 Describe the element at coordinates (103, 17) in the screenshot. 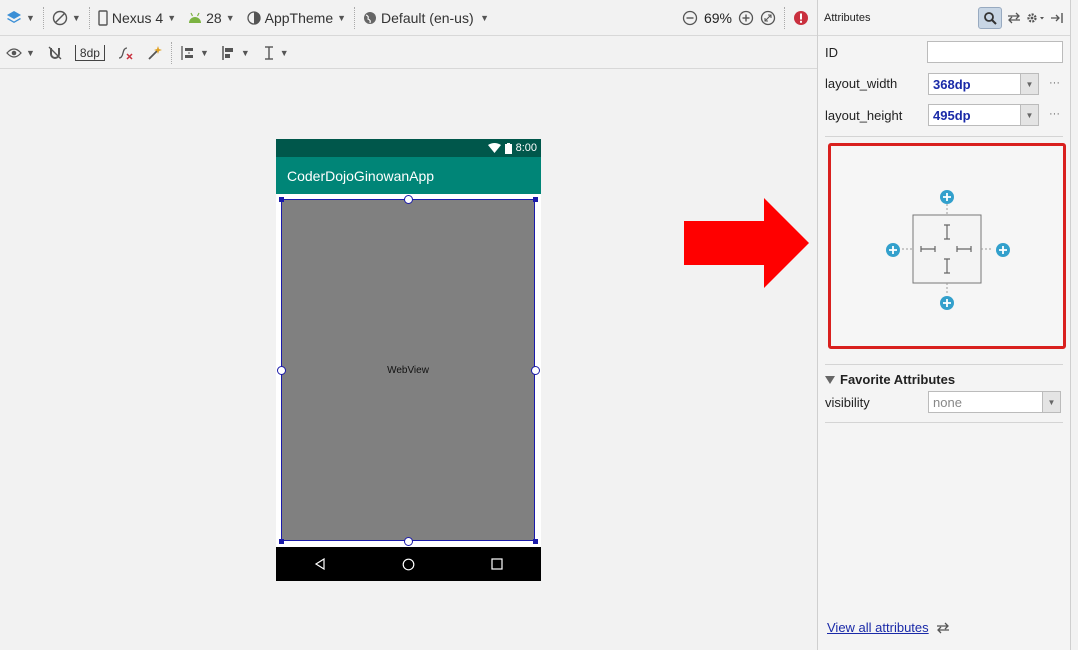

I see `phone-icon` at that location.